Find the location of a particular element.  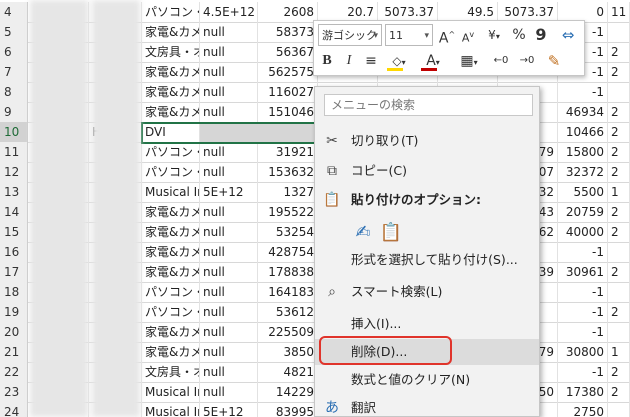

menu-search-input: メニューの検索 is located at coordinates (428, 105).